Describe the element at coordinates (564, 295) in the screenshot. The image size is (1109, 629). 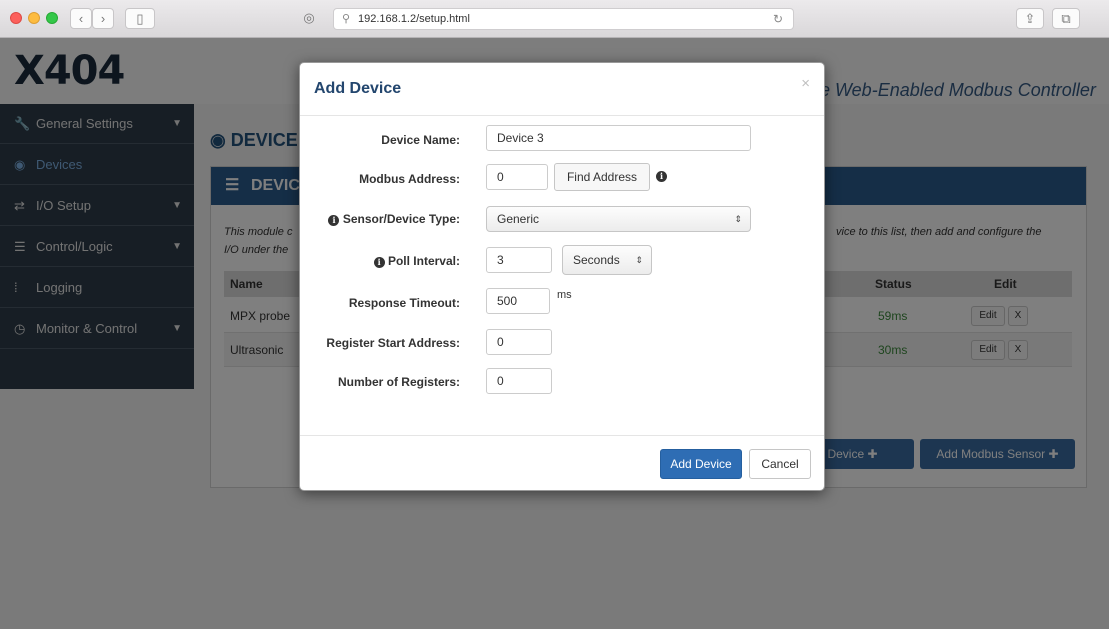
I see `response-timeout-unit: ms` at that location.